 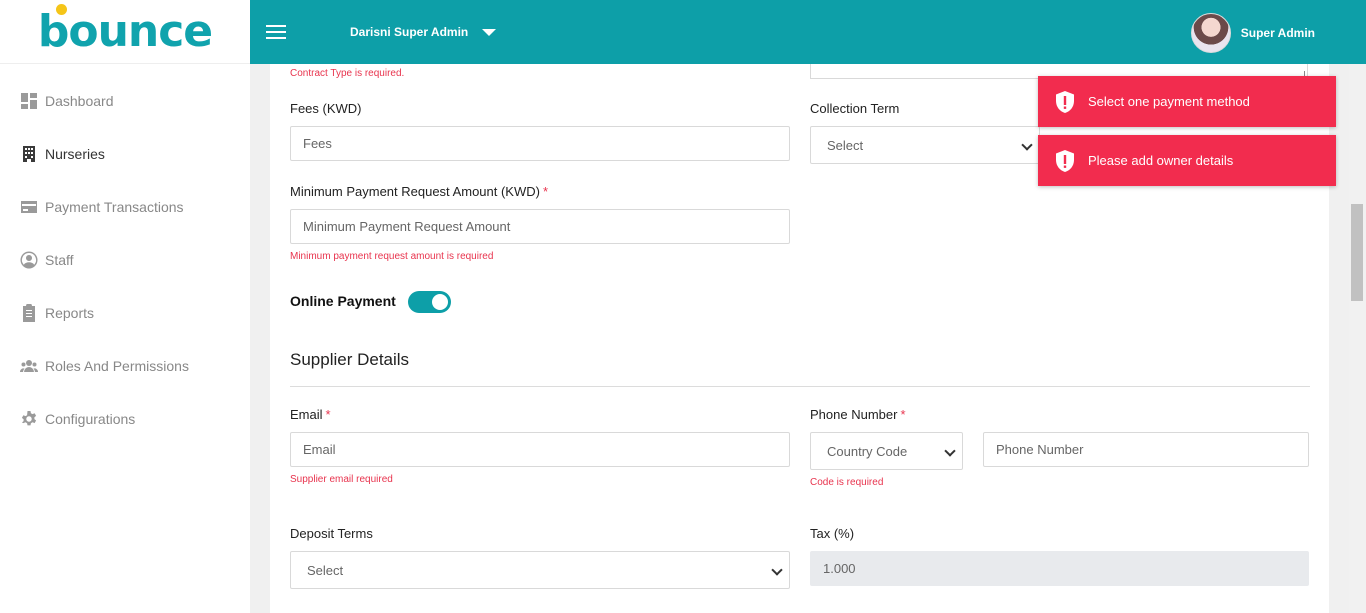 What do you see at coordinates (1277, 33) in the screenshot?
I see `user-name: Super Admin` at bounding box center [1277, 33].